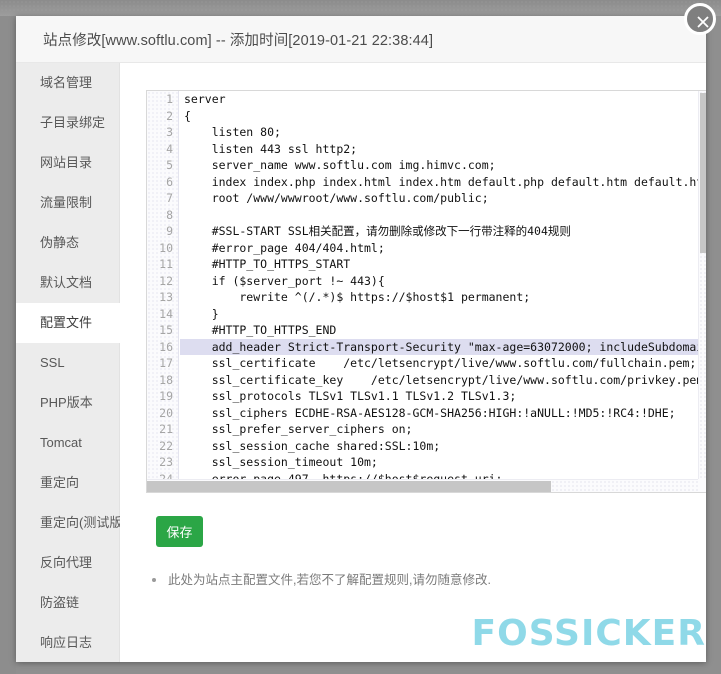  What do you see at coordinates (83, 522) in the screenshot?
I see `sidebar-item-label: 重定向(测试版)` at bounding box center [83, 522].